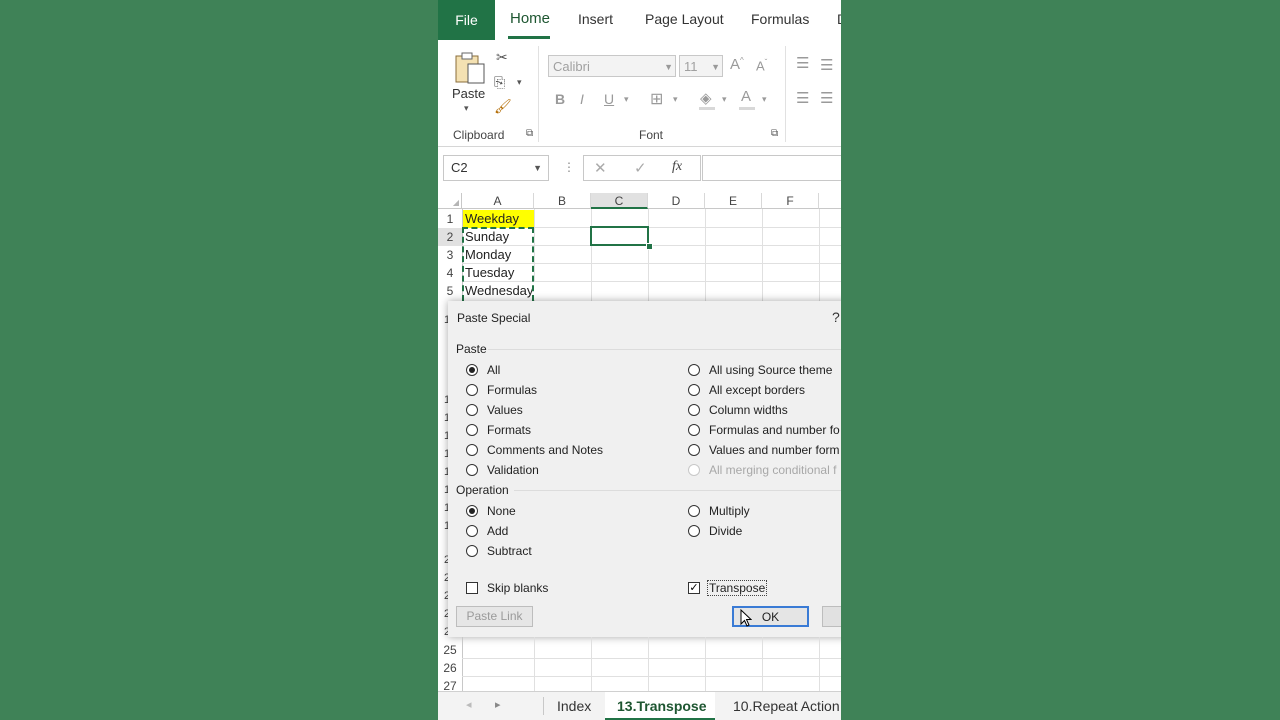 Image resolution: width=1280 pixels, height=720 pixels. I want to click on tab-formulas: Formulas, so click(780, 19).